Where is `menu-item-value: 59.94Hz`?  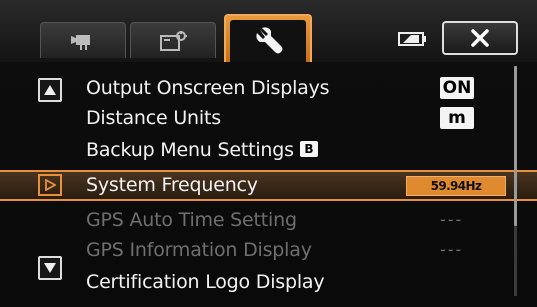 menu-item-value: 59.94Hz is located at coordinates (456, 186).